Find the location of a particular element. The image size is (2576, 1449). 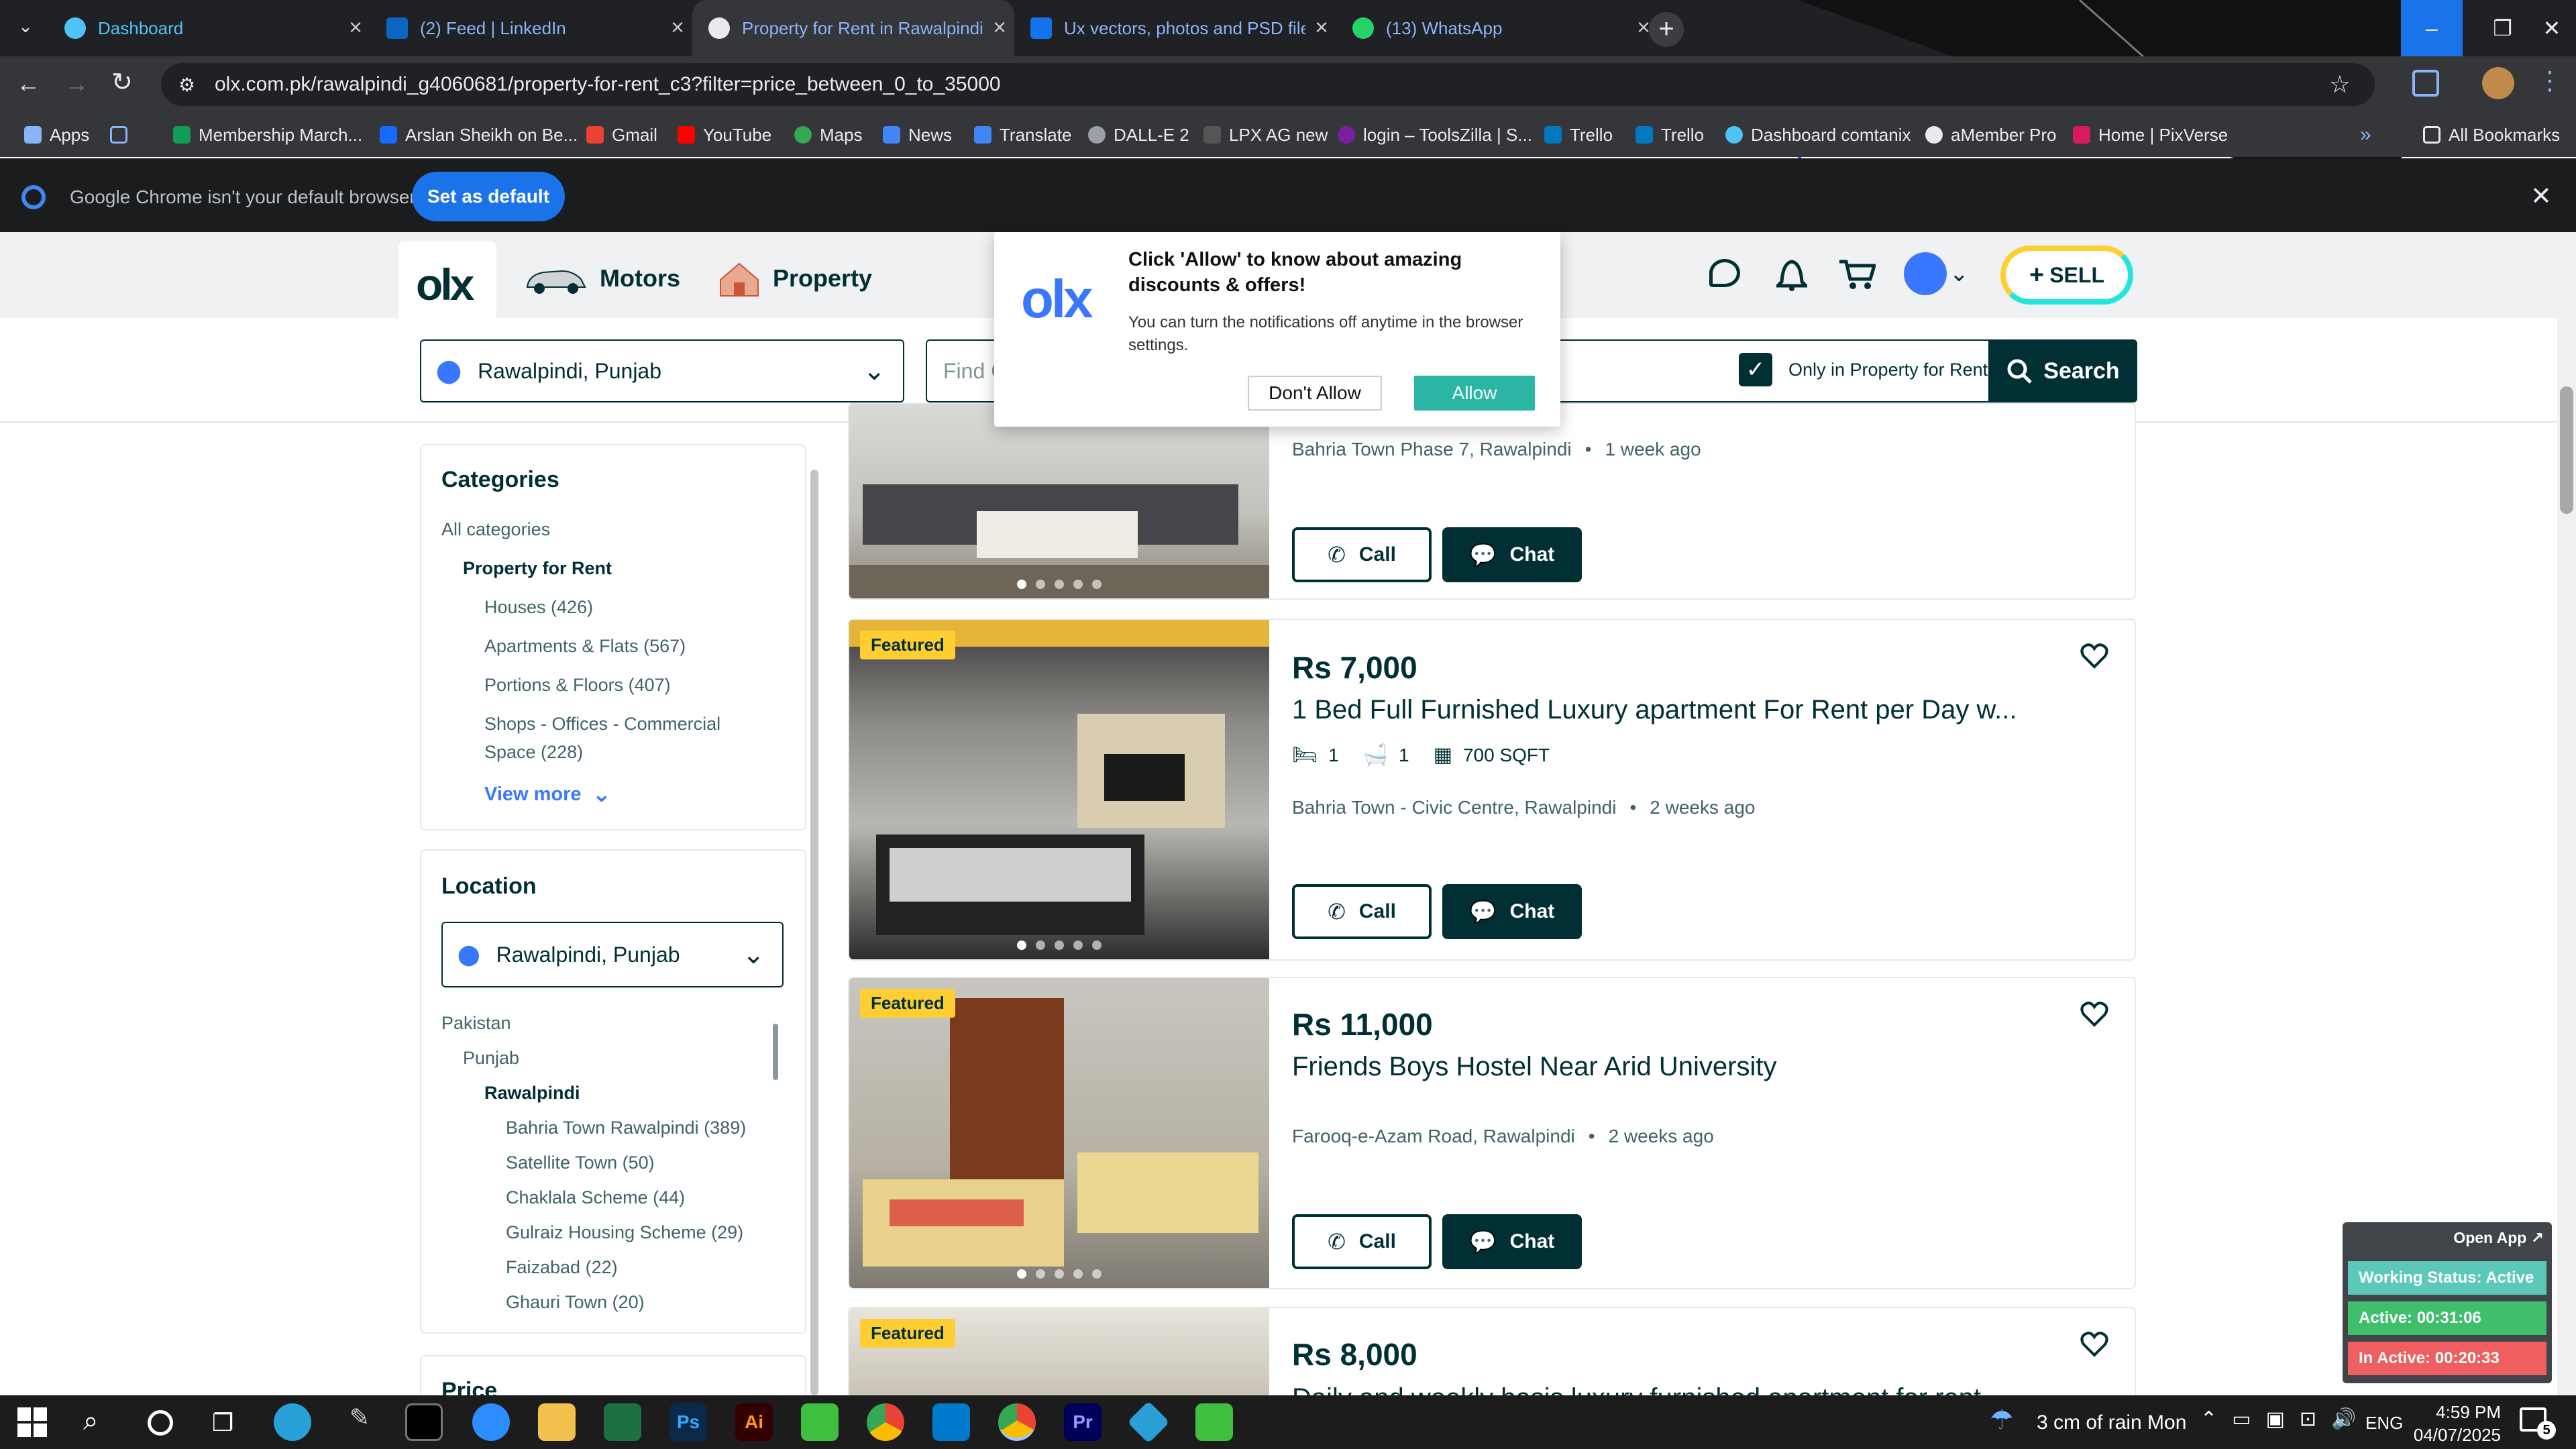

site-info-icon: ⚙ is located at coordinates (186, 85).